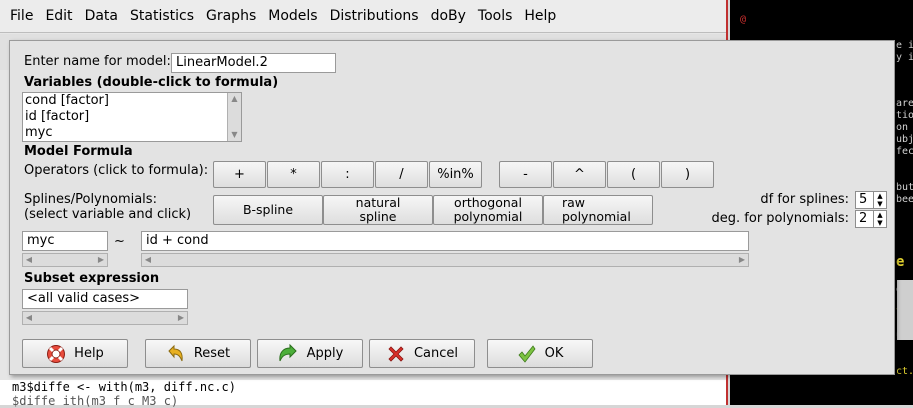 Image resolution: width=913 pixels, height=408 pixels. Describe the element at coordinates (119, 241) in the screenshot. I see `tilde-label: ~` at that location.